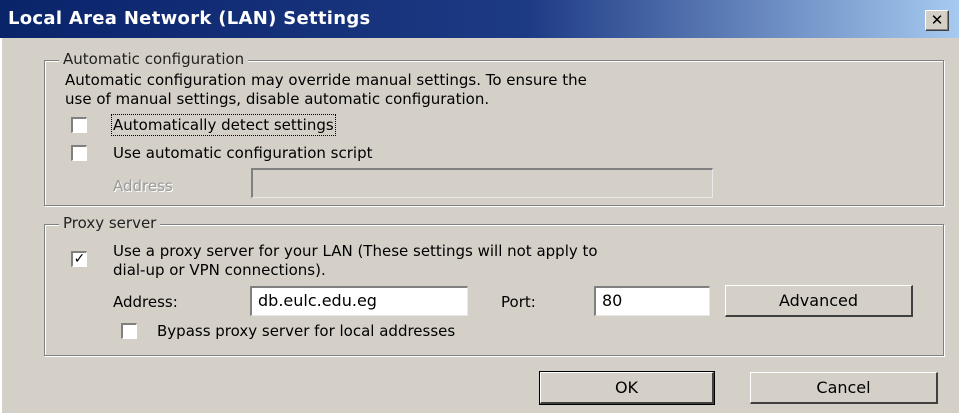 This screenshot has width=959, height=413. I want to click on proxy-address-input: db.eulc.edu.eg, so click(359, 301).